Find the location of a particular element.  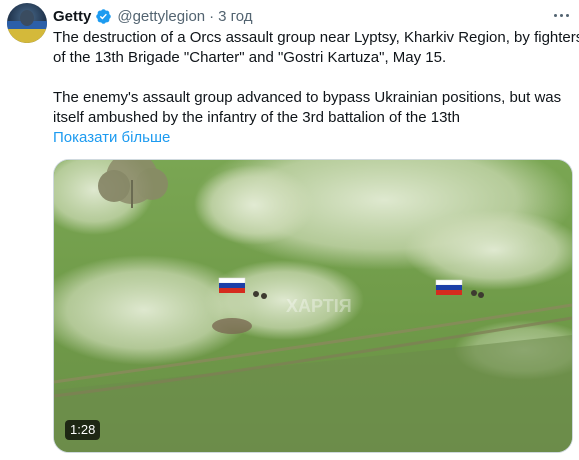

author-avatar is located at coordinates (27, 23).